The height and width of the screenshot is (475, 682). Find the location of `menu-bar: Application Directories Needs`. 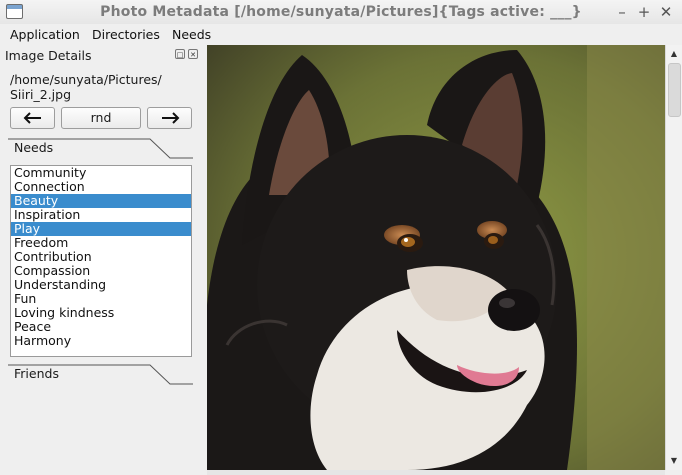

menu-bar: Application Directories Needs is located at coordinates (341, 34).